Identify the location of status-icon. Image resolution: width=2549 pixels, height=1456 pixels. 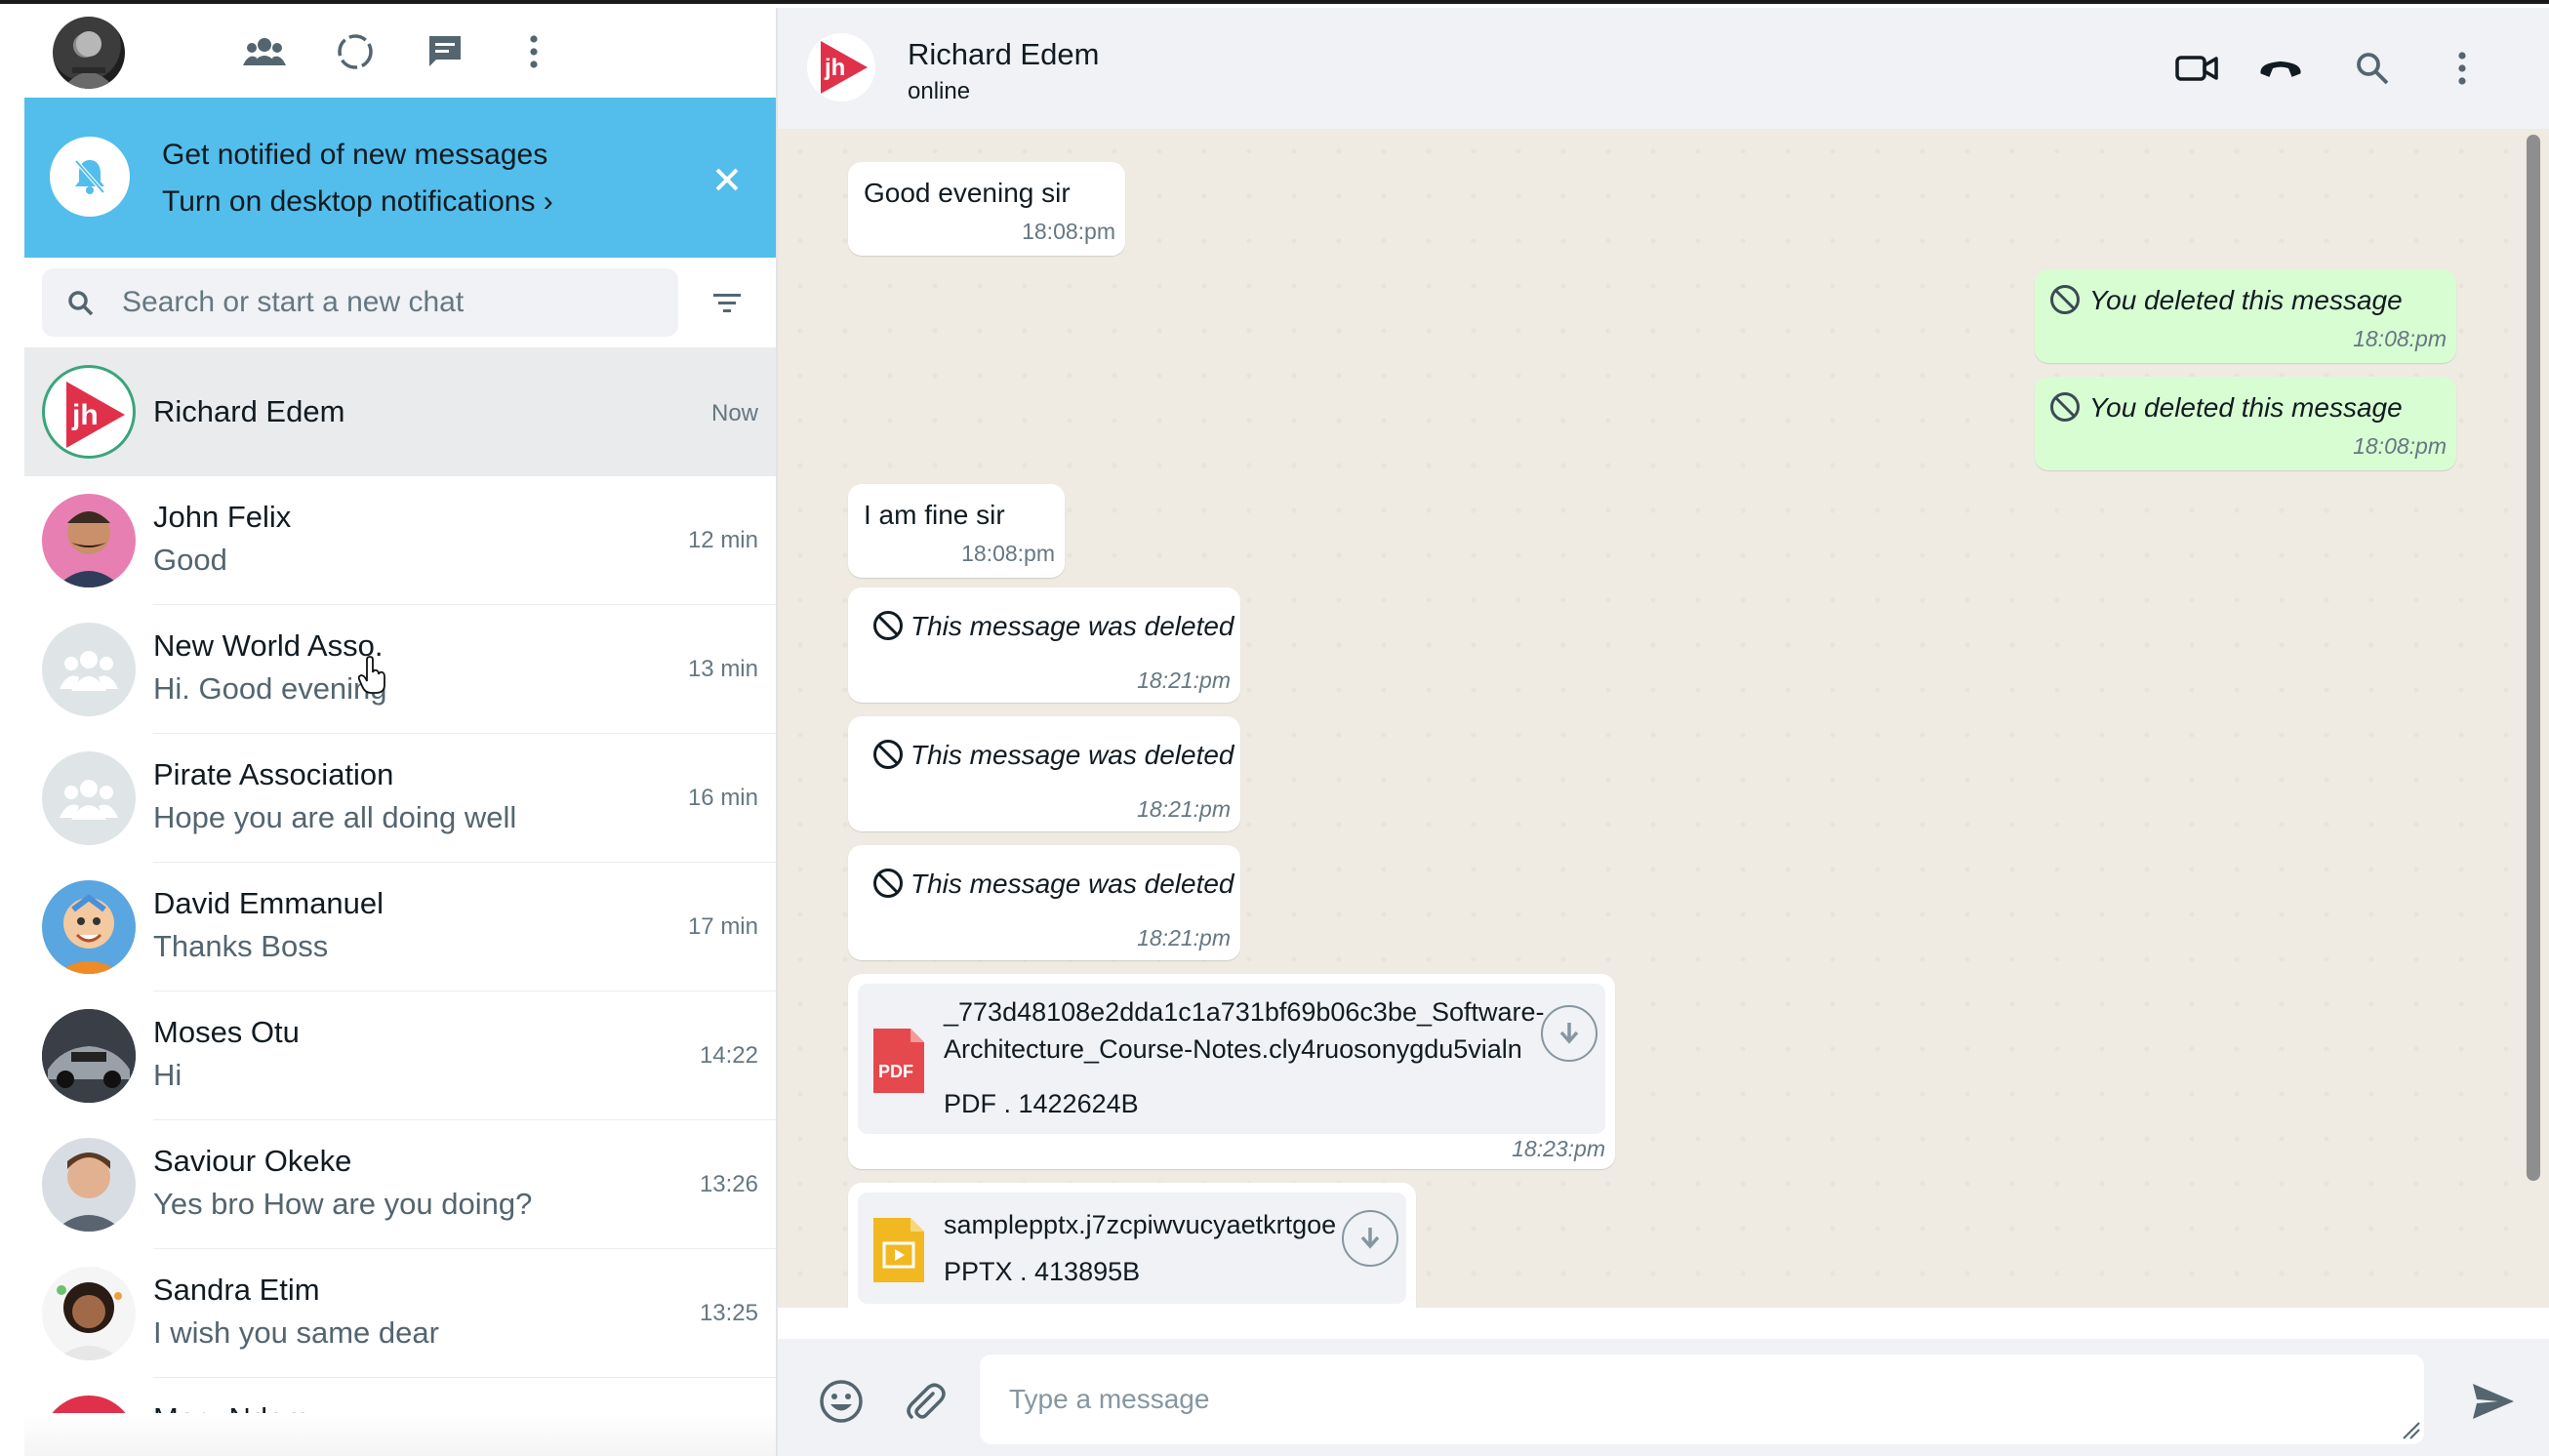
(356, 51).